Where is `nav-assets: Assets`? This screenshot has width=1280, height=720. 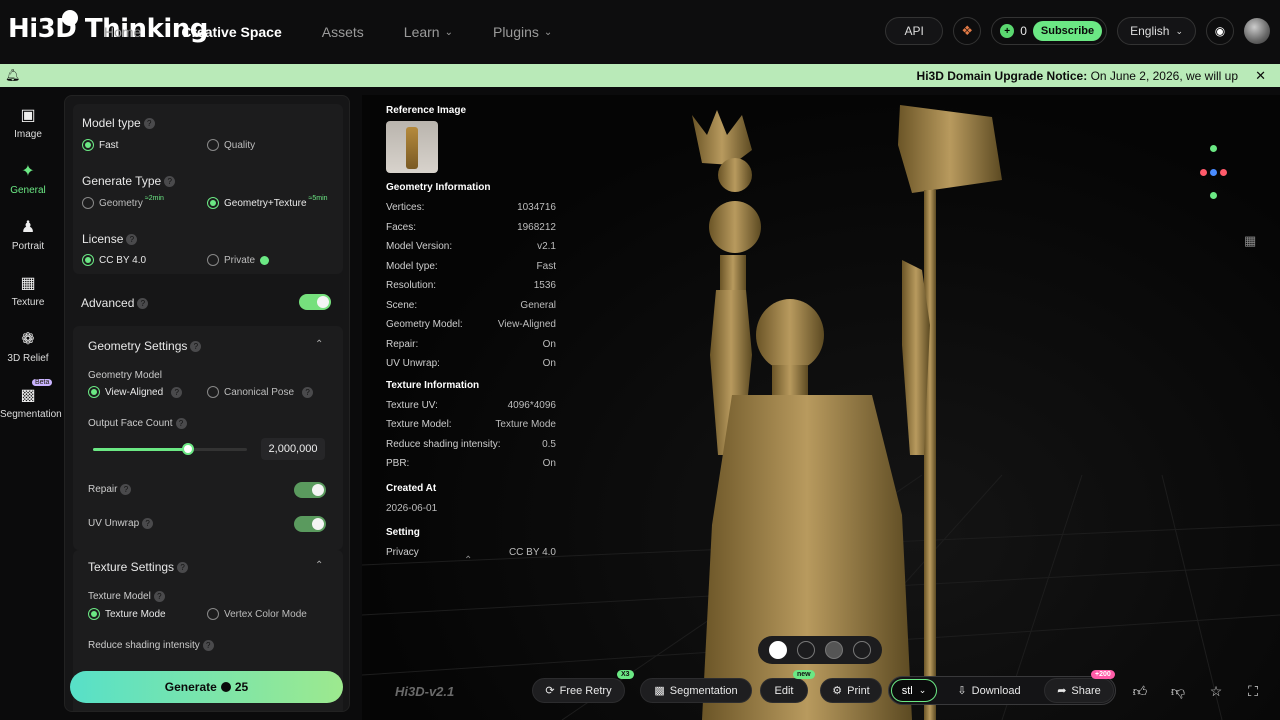 nav-assets: Assets is located at coordinates (343, 32).